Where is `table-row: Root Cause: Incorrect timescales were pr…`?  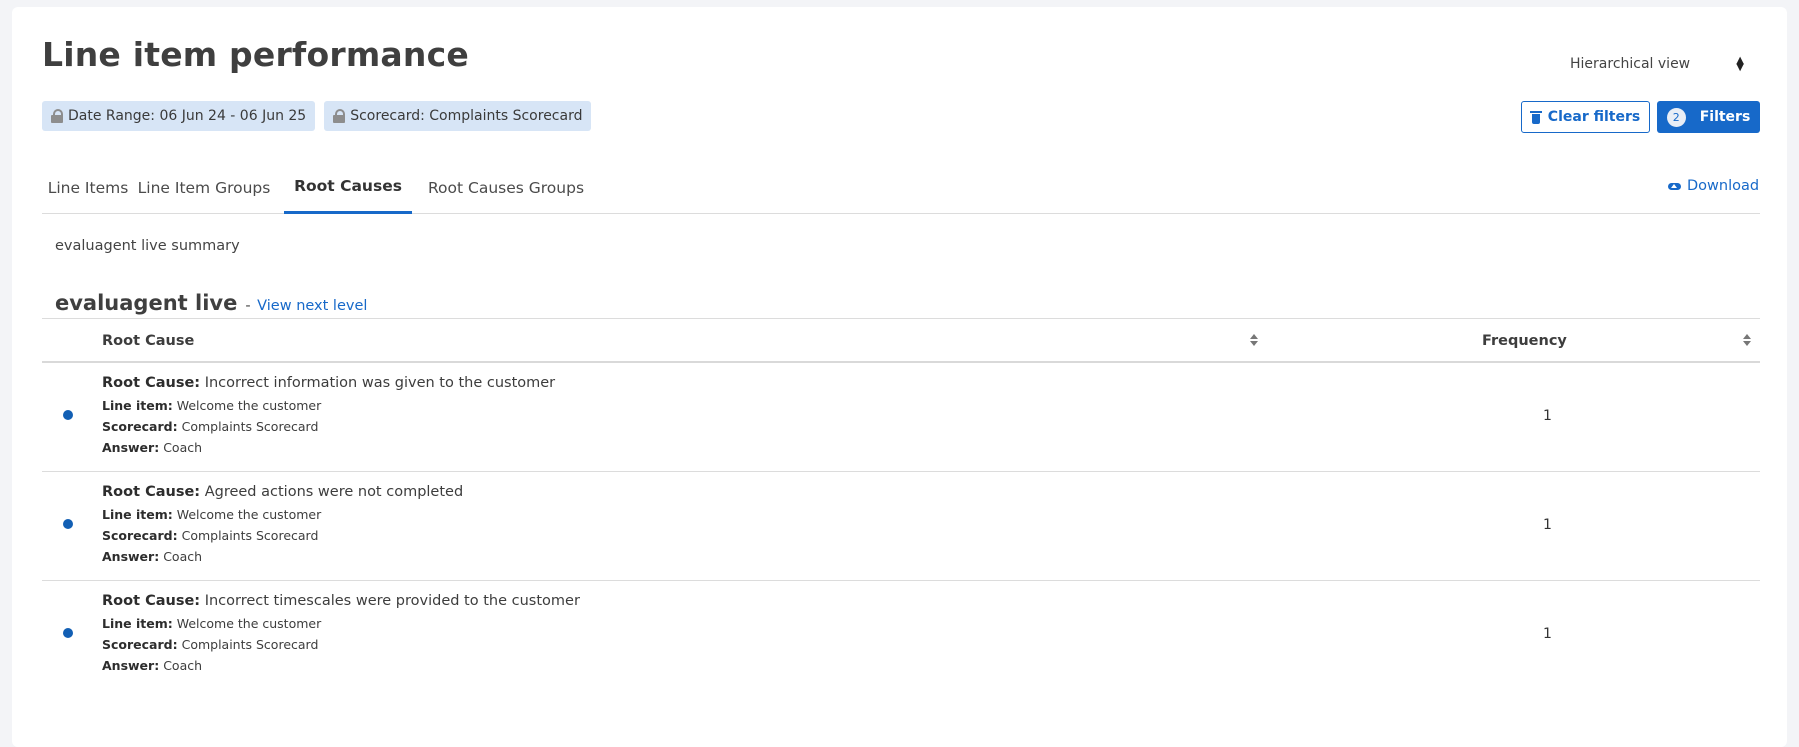
table-row: Root Cause: Incorrect timescales were pr… is located at coordinates (901, 635).